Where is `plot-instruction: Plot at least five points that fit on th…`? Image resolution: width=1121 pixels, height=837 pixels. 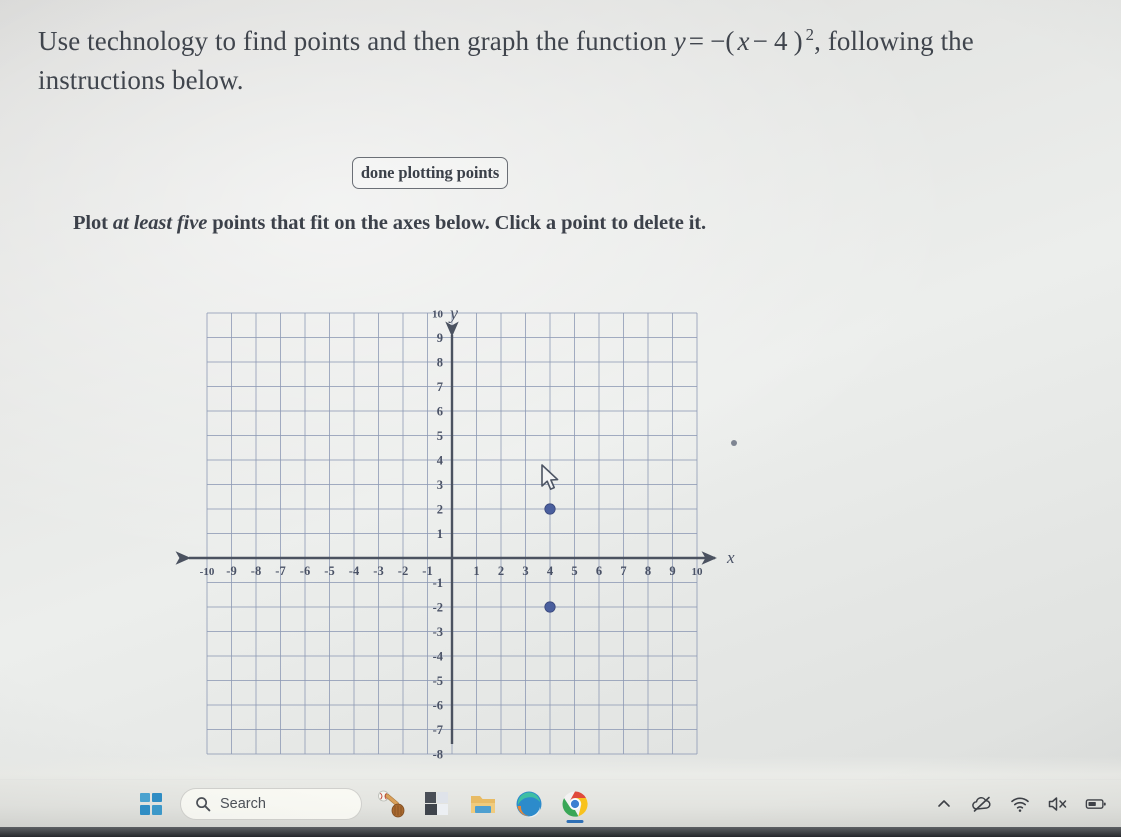
plot-instruction: Plot at least five points that fit on th… is located at coordinates (389, 223).